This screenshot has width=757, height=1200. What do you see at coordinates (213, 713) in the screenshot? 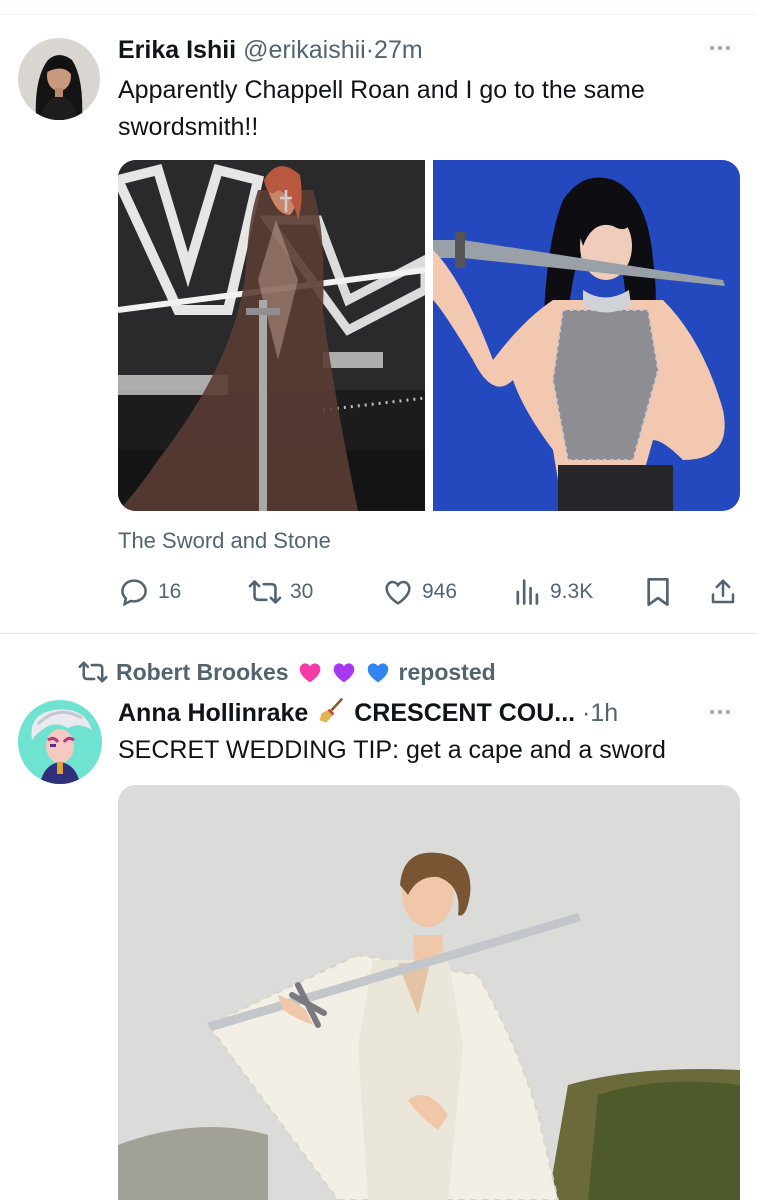
I see `tweet2-author-name: Anna Hollinrake` at bounding box center [213, 713].